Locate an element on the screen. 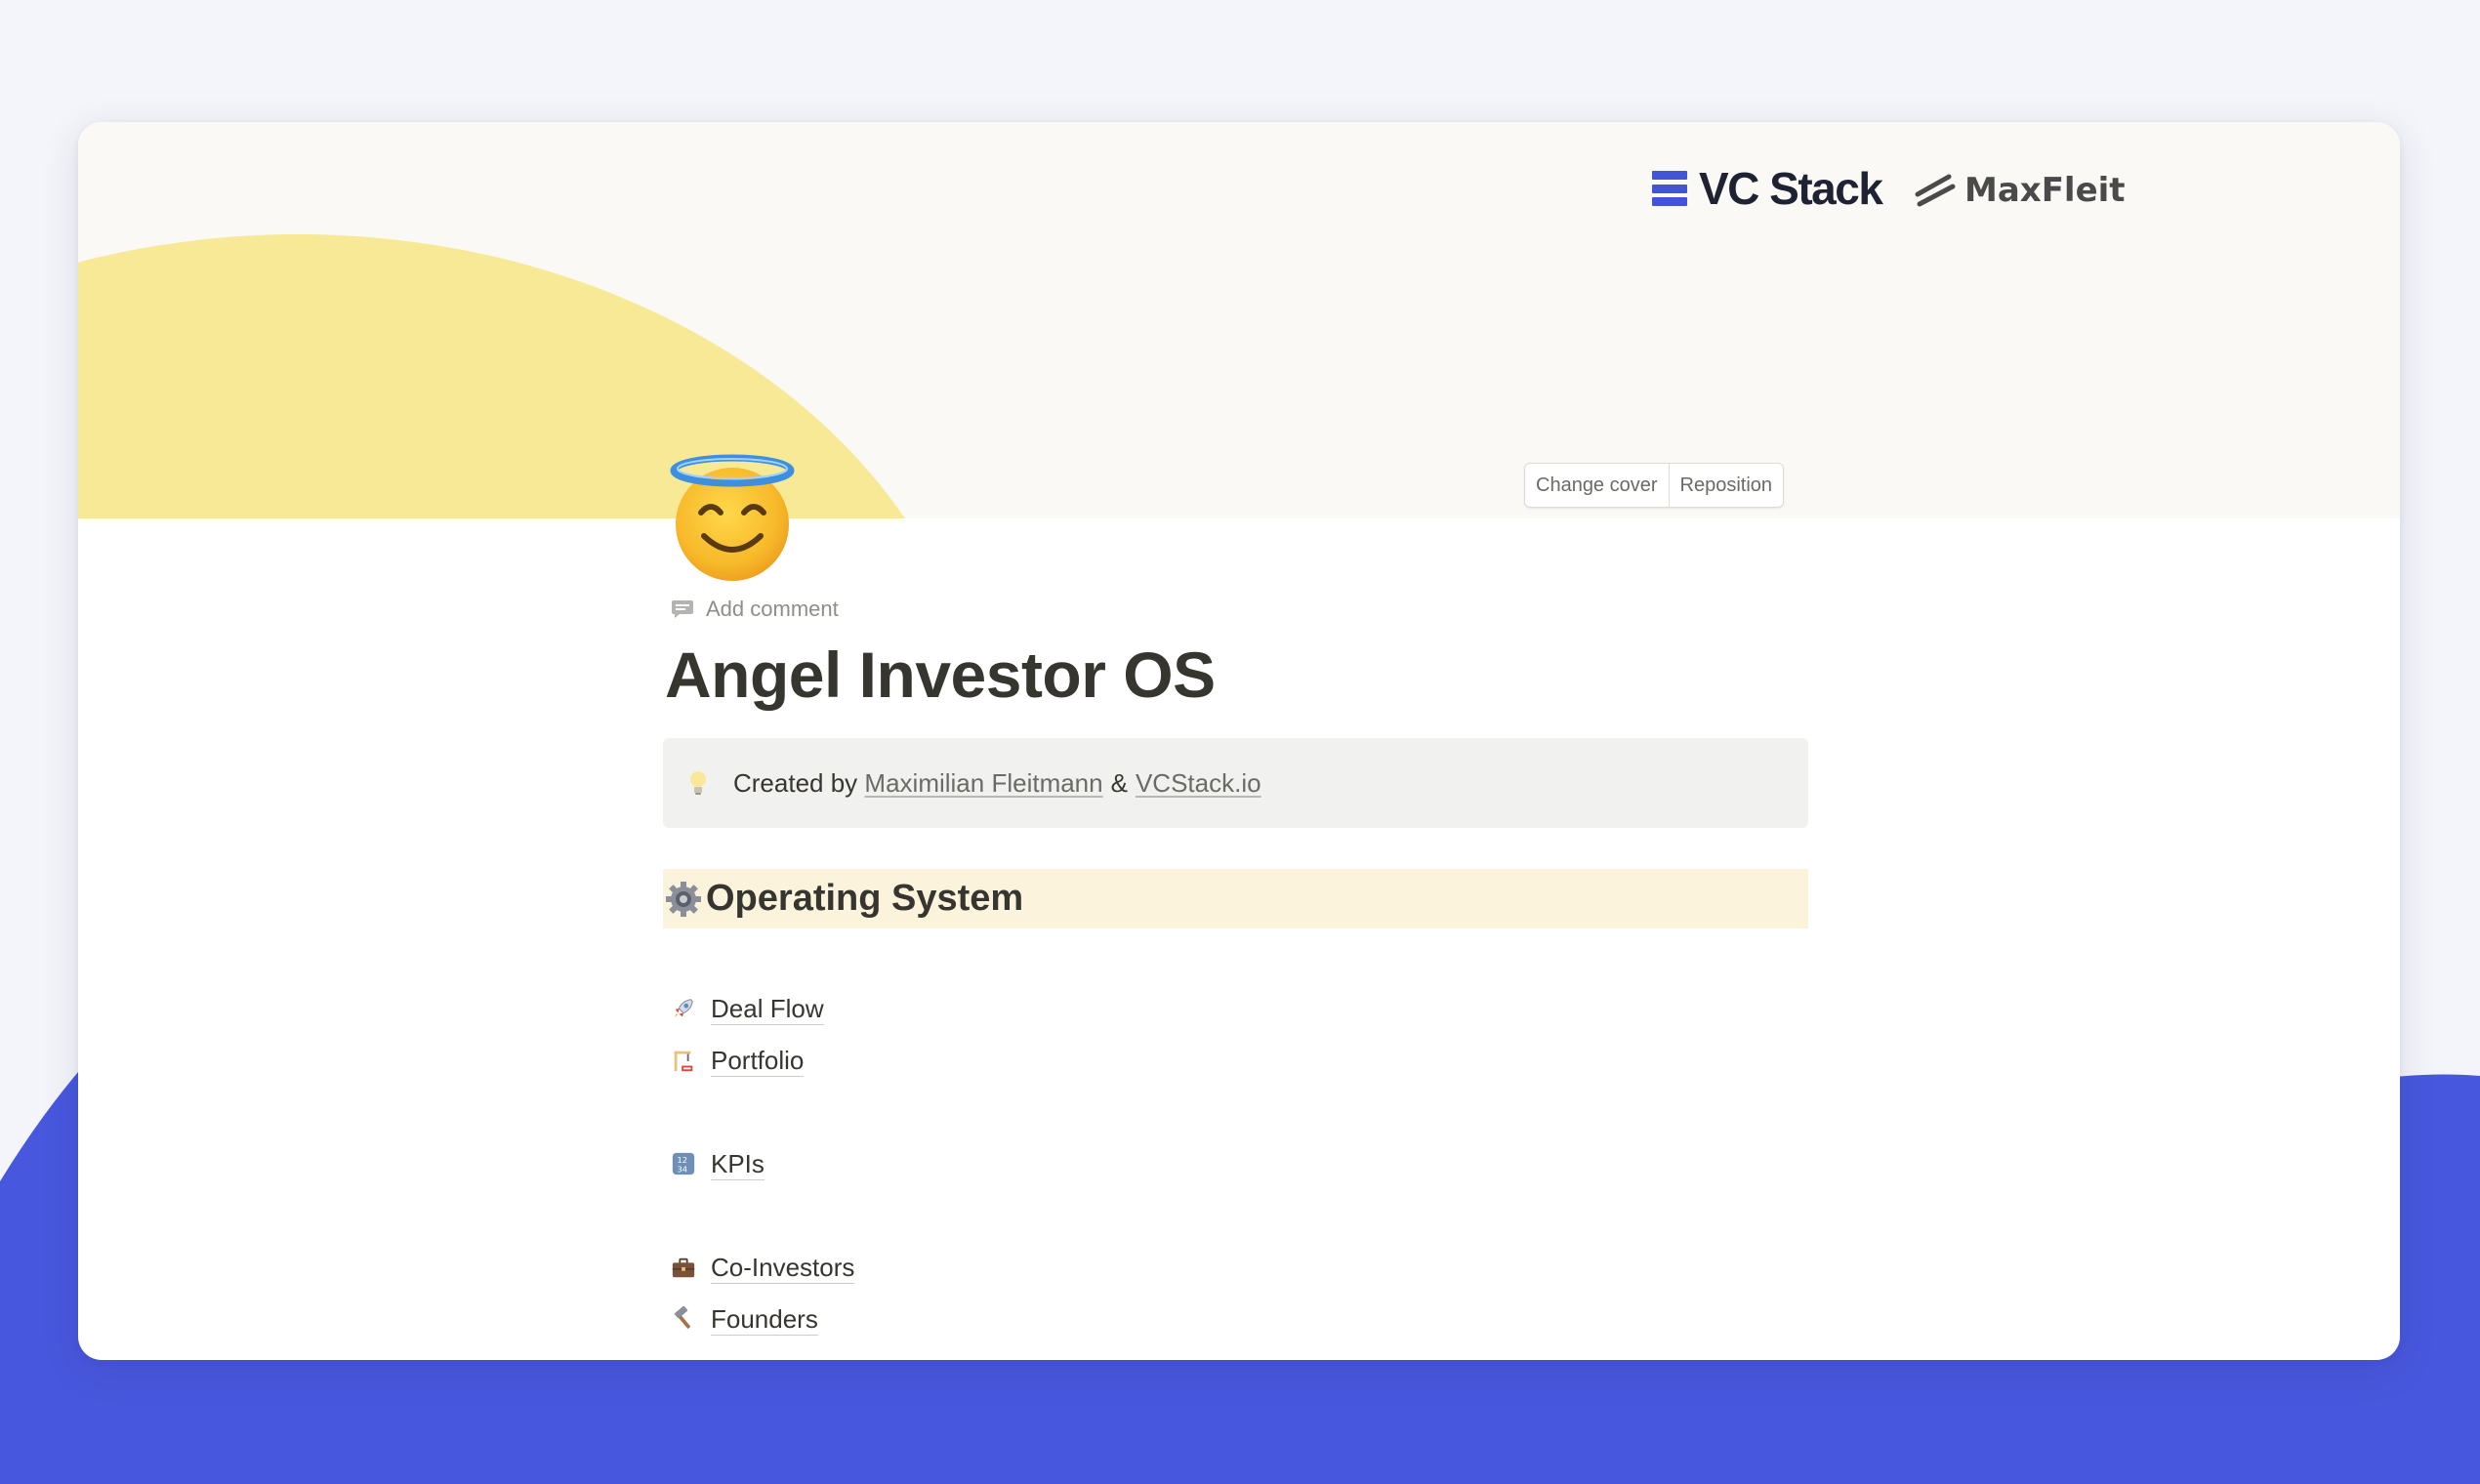 Image resolution: width=2480 pixels, height=1484 pixels. gear-icon is located at coordinates (683, 899).